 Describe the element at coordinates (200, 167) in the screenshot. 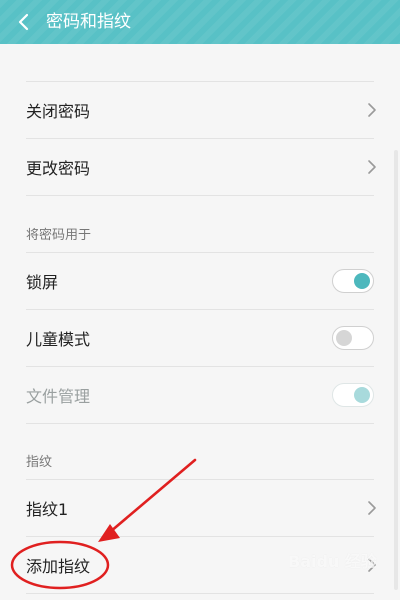

I see `row-change-password: 更改密码` at that location.